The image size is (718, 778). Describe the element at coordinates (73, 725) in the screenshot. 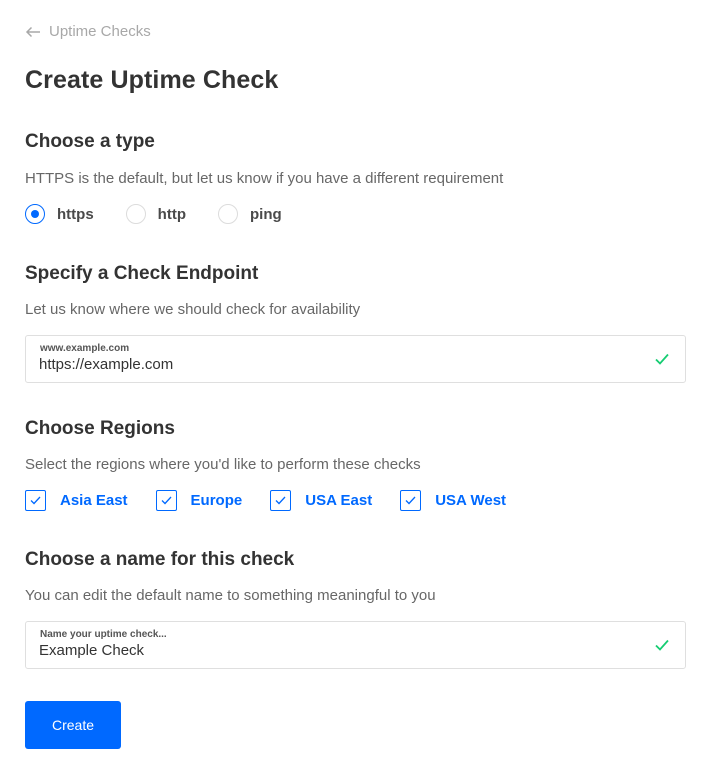

I see `create-button: Create` at that location.